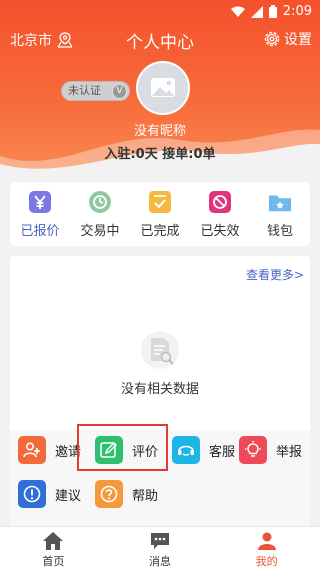 This screenshot has height=570, width=320. I want to click on trade-icon, so click(100, 202).